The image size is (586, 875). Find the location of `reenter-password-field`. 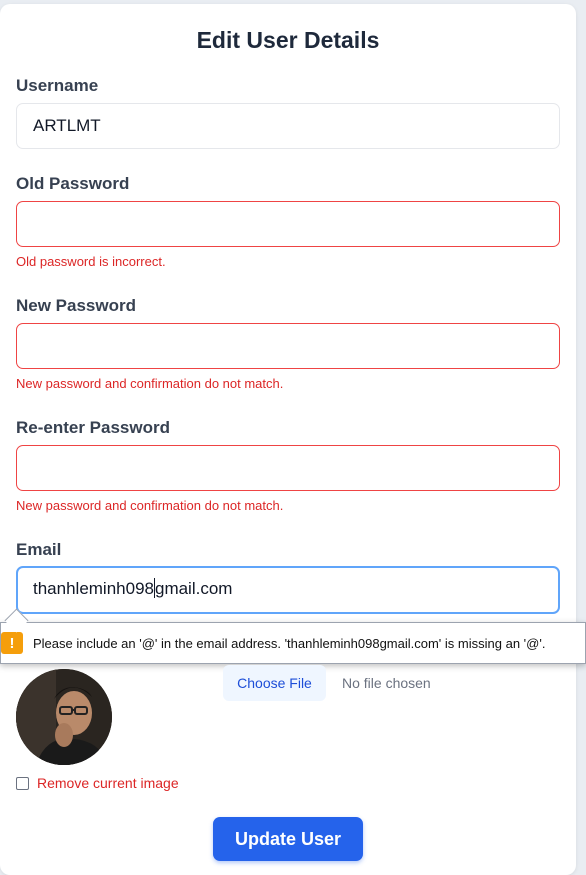

reenter-password-field is located at coordinates (288, 468).